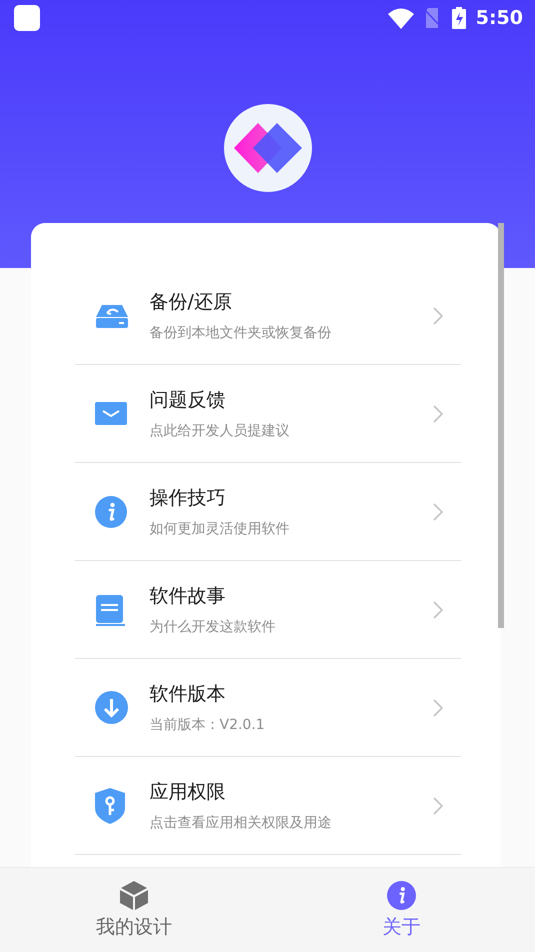 Image resolution: width=535 pixels, height=952 pixels. I want to click on drive-icon, so click(111, 315).